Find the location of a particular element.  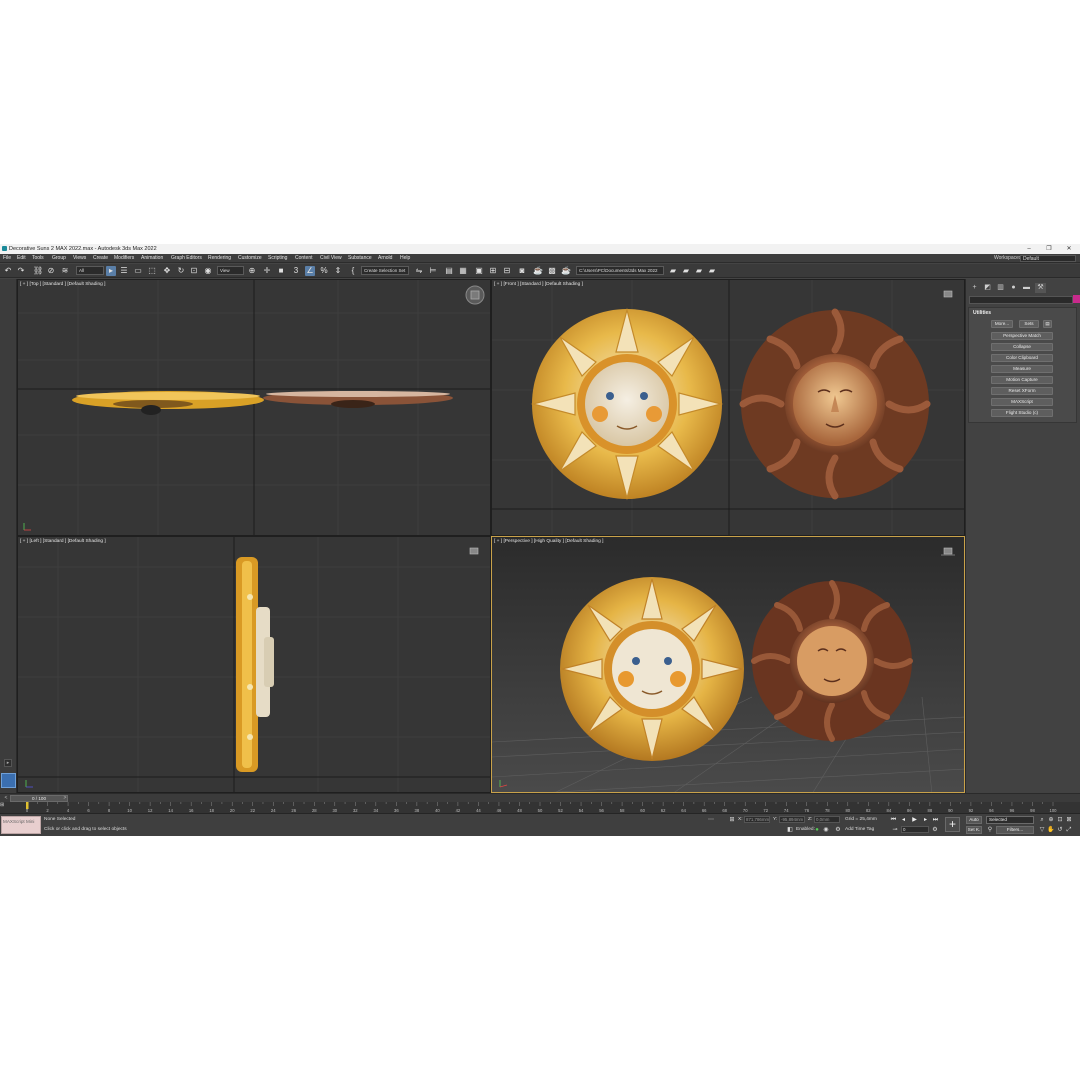

menu-group: Group is located at coordinates (59, 258).